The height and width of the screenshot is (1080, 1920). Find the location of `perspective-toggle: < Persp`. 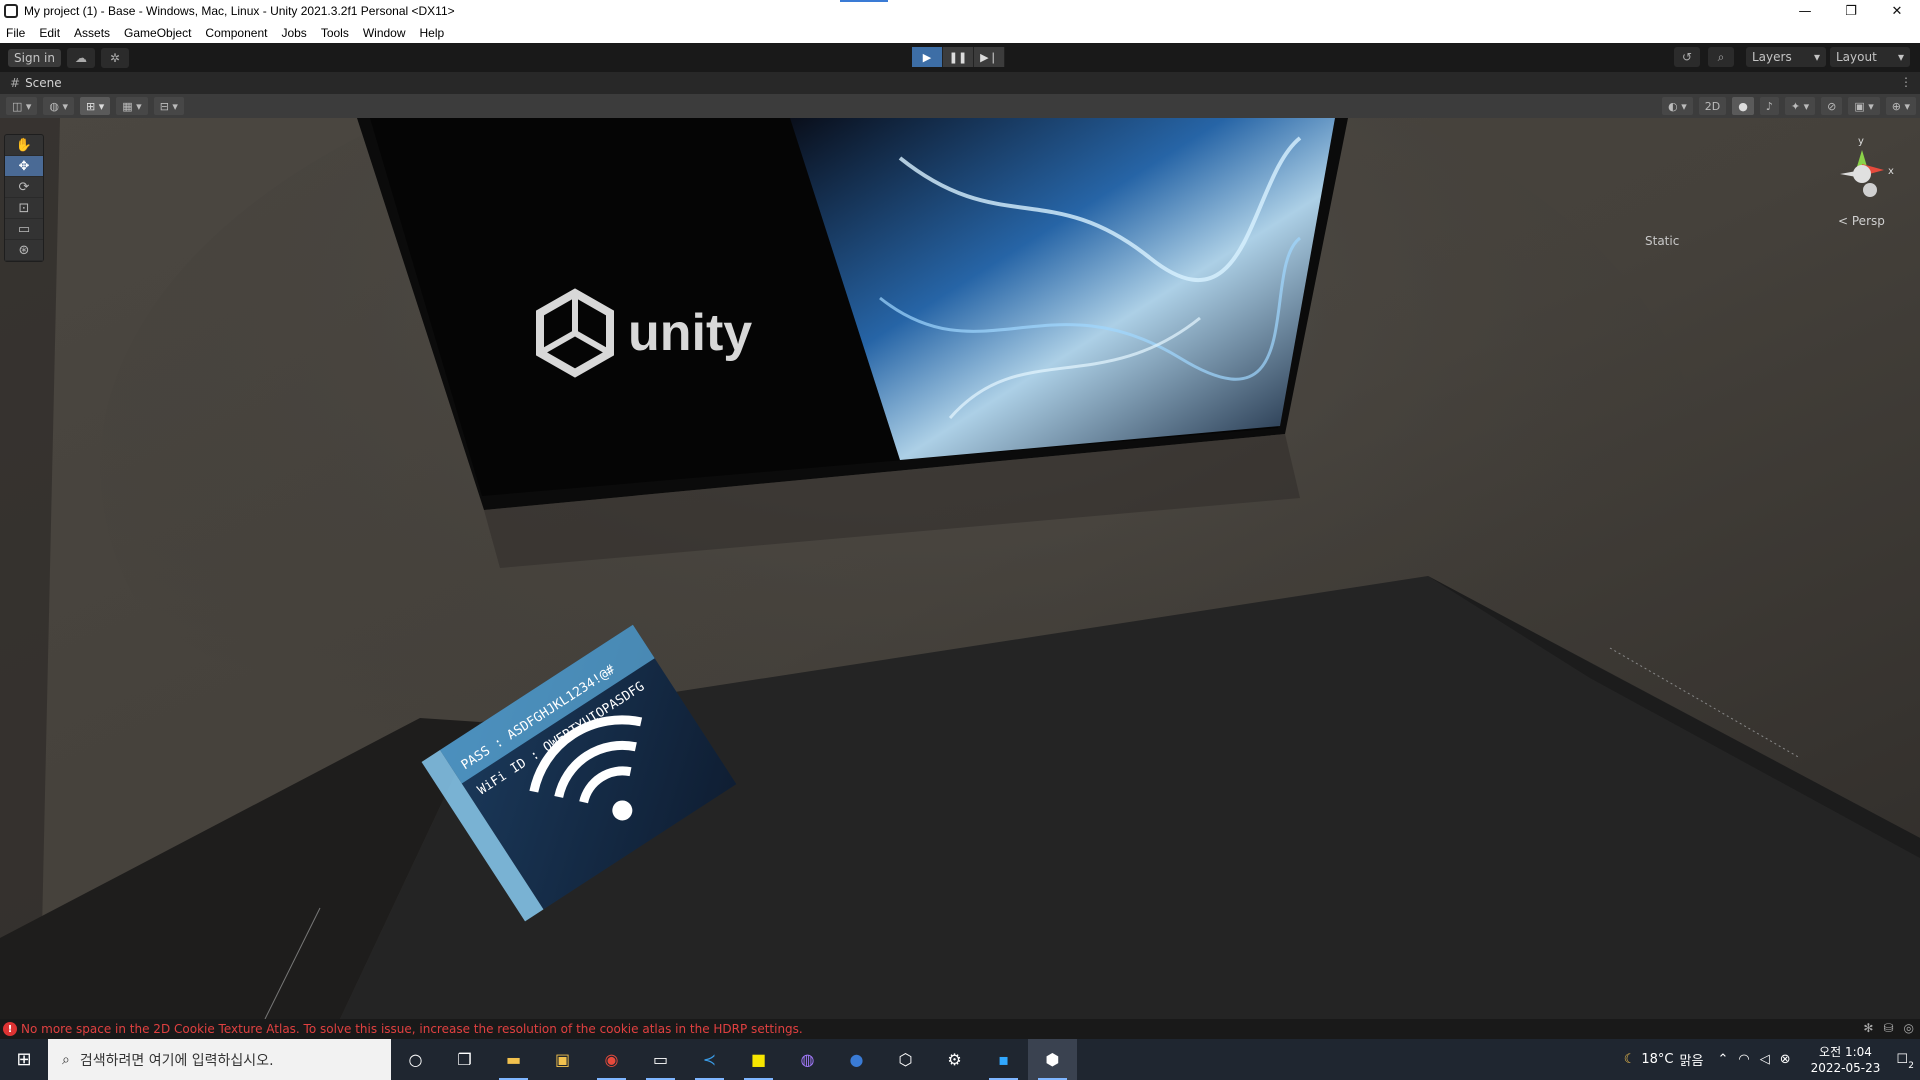

perspective-toggle: < Persp is located at coordinates (1861, 221).